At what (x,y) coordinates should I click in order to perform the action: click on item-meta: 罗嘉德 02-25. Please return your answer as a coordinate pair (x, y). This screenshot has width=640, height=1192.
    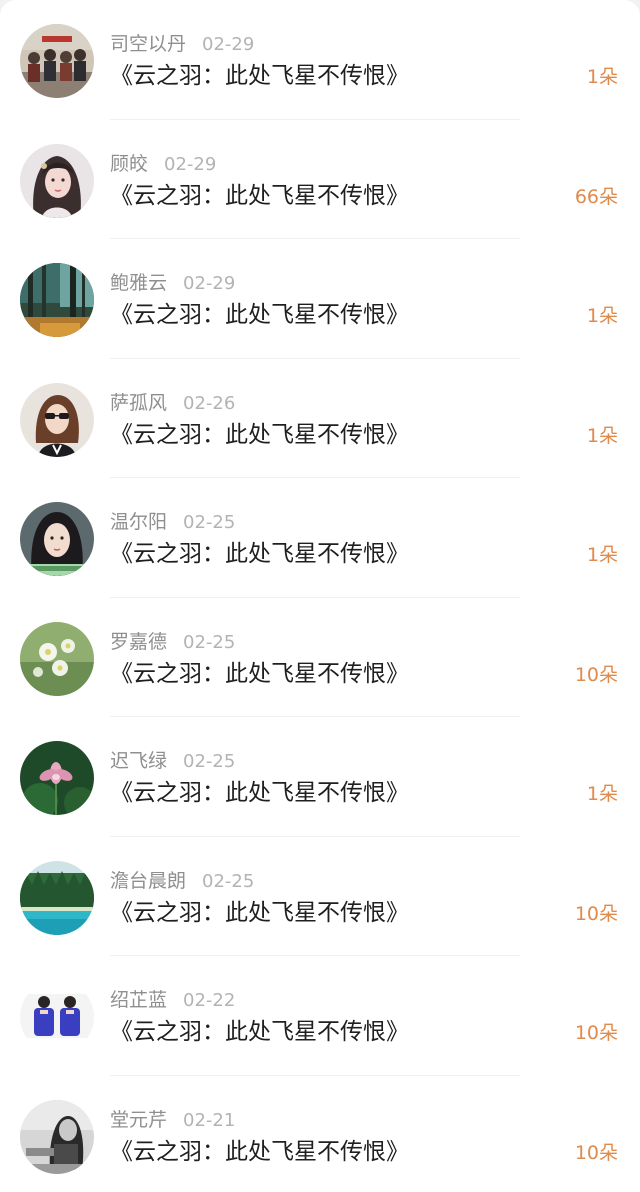
    Looking at the image, I should click on (172, 642).